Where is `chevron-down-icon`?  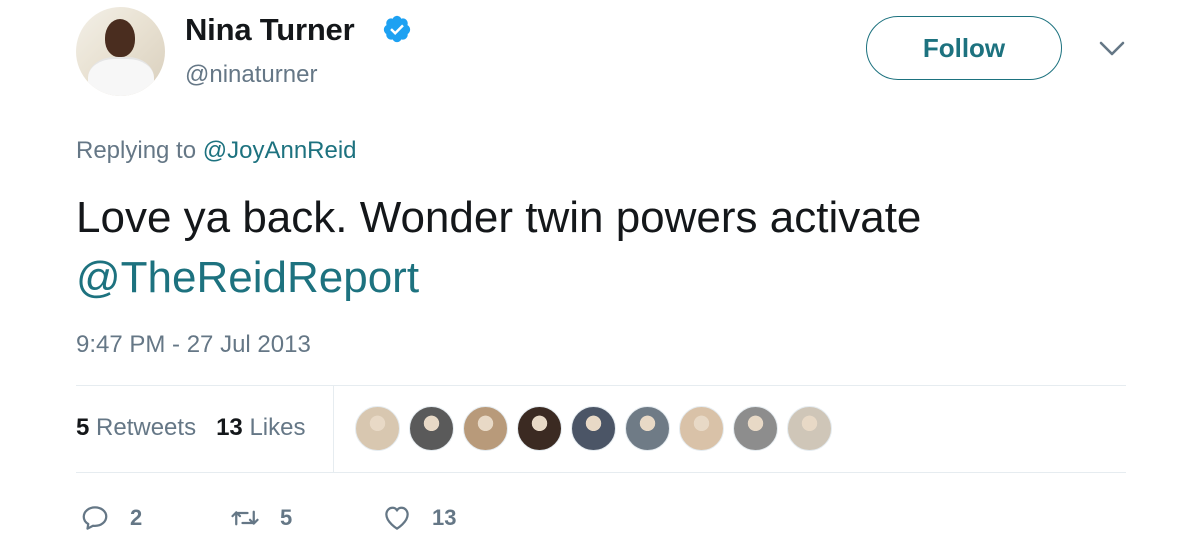 chevron-down-icon is located at coordinates (1112, 49).